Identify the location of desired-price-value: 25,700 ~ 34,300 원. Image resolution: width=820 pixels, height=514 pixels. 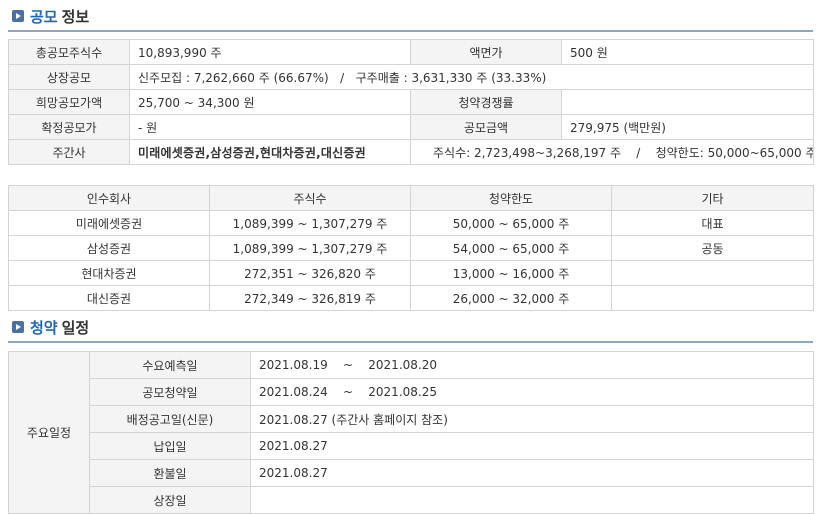
(270, 102).